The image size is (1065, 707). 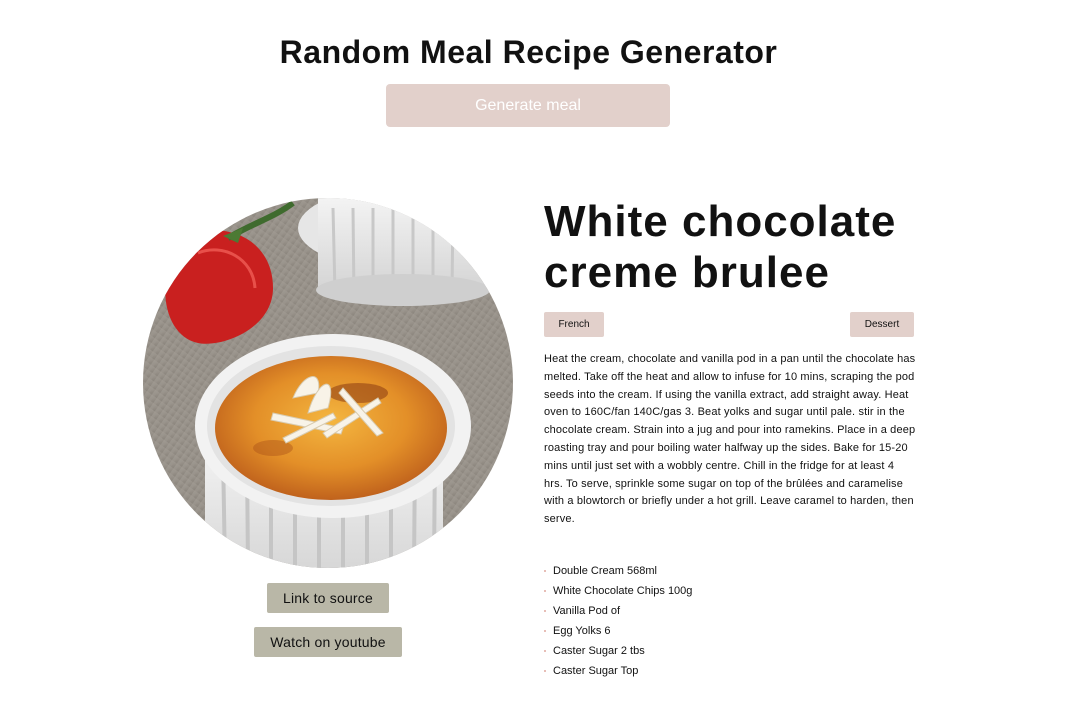 What do you see at coordinates (528, 52) in the screenshot?
I see `page-title: Random Meal Recipe Generator` at bounding box center [528, 52].